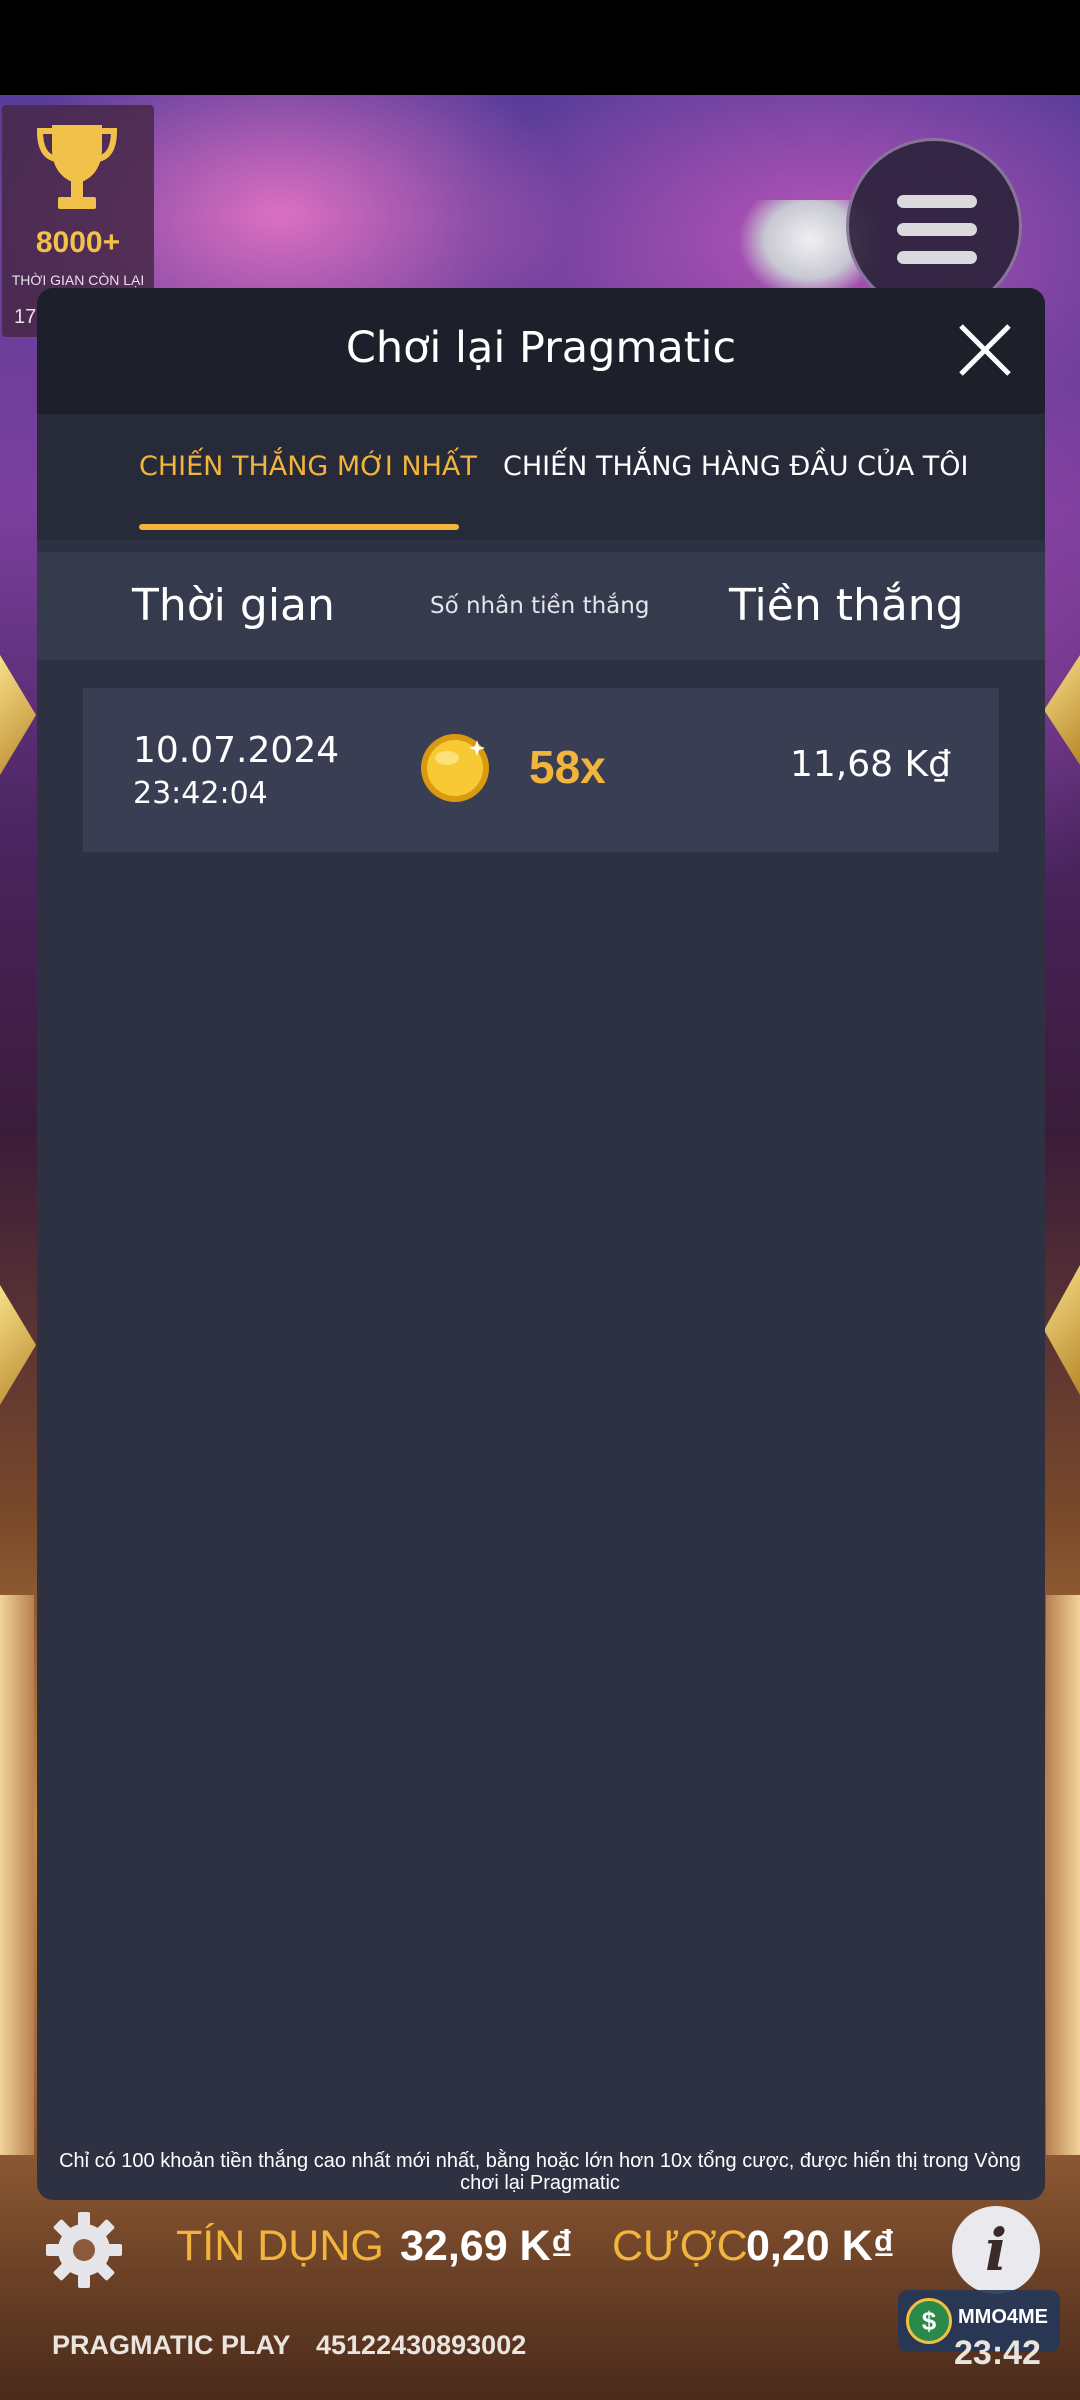 The width and height of the screenshot is (1080, 2400). What do you see at coordinates (78, 242) in the screenshot?
I see `trophy-amount: 8000+` at bounding box center [78, 242].